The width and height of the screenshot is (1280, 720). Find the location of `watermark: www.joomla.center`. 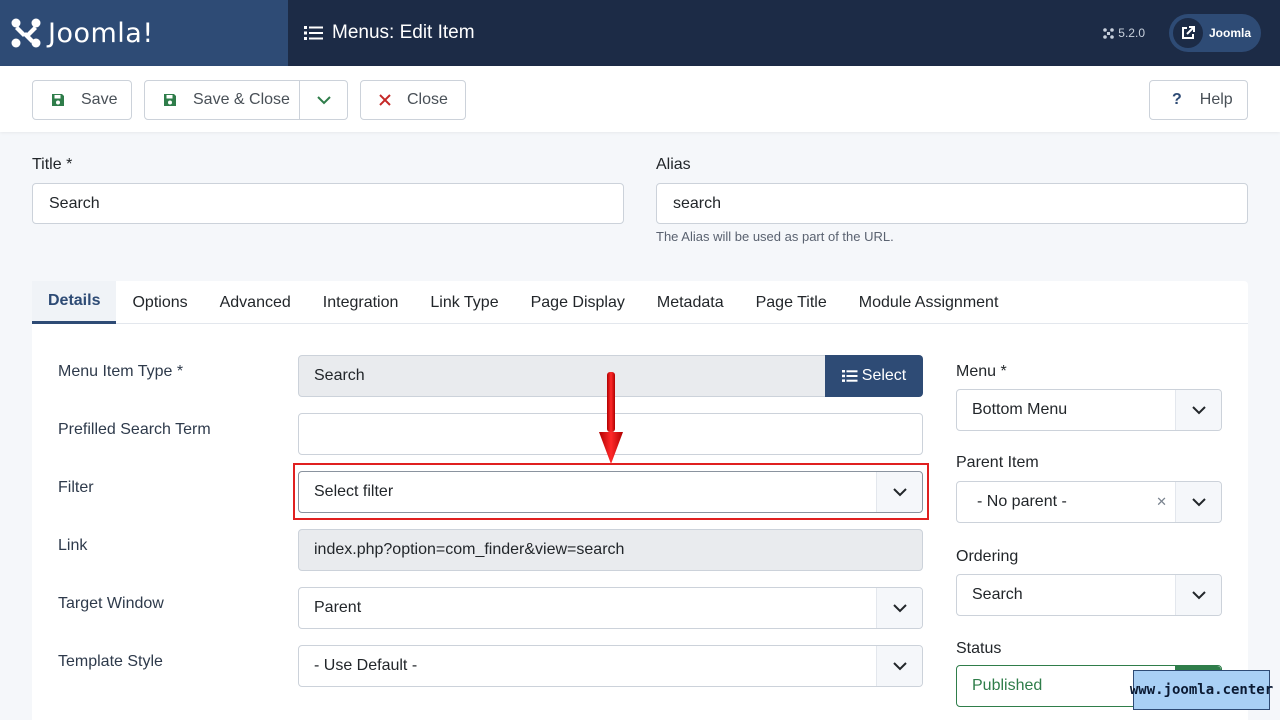

watermark: www.joomla.center is located at coordinates (1201, 690).